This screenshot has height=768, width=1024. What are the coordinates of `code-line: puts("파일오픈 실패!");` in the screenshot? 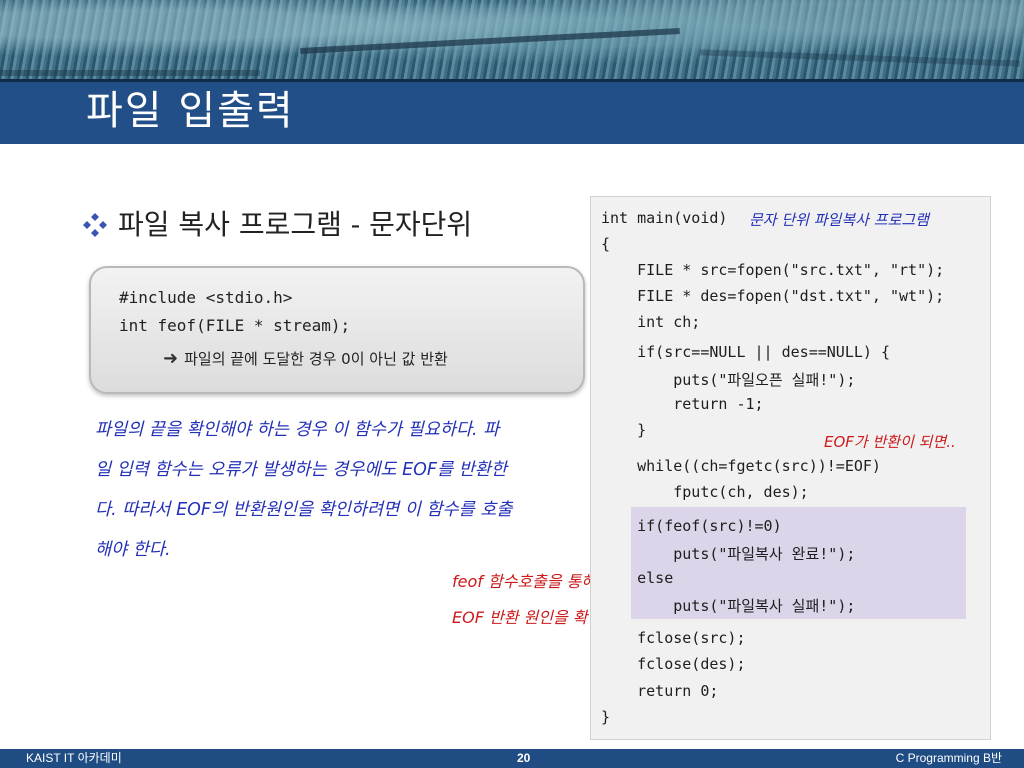 It's located at (728, 380).